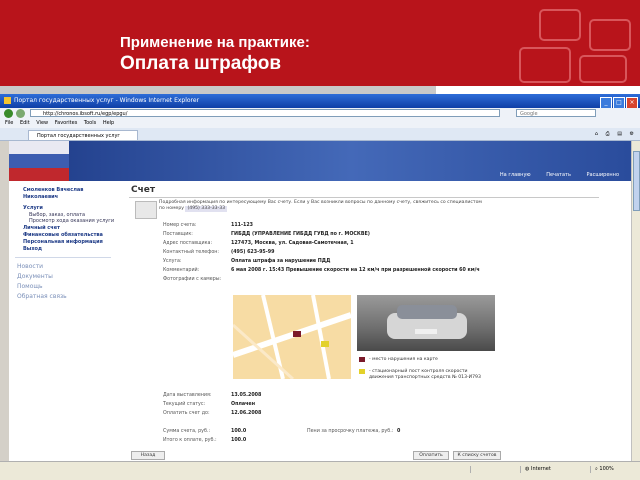 The height and width of the screenshot is (480, 640). I want to click on date-label: Дата выставления:, so click(187, 395).